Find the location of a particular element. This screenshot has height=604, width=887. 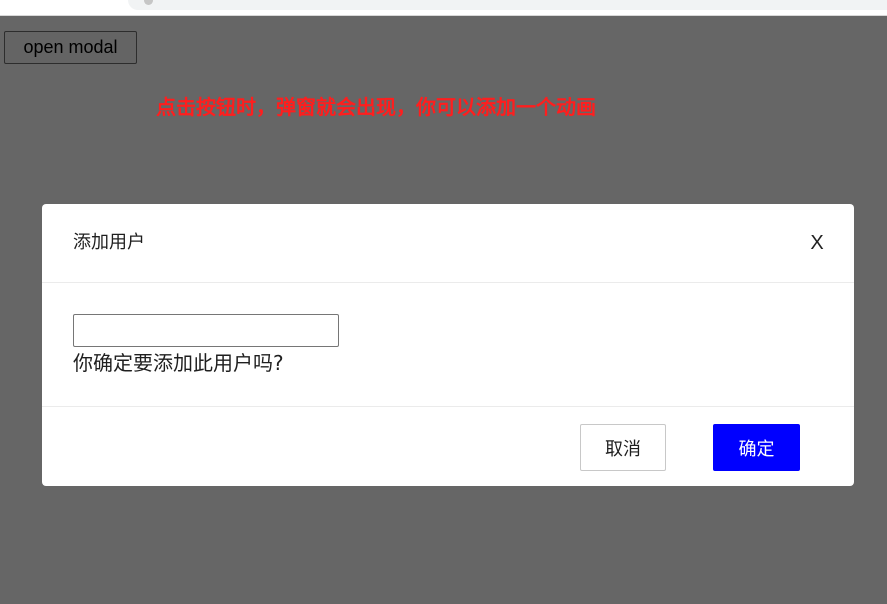

confirm-text: 你确定要添加此用户吗? is located at coordinates (178, 363).